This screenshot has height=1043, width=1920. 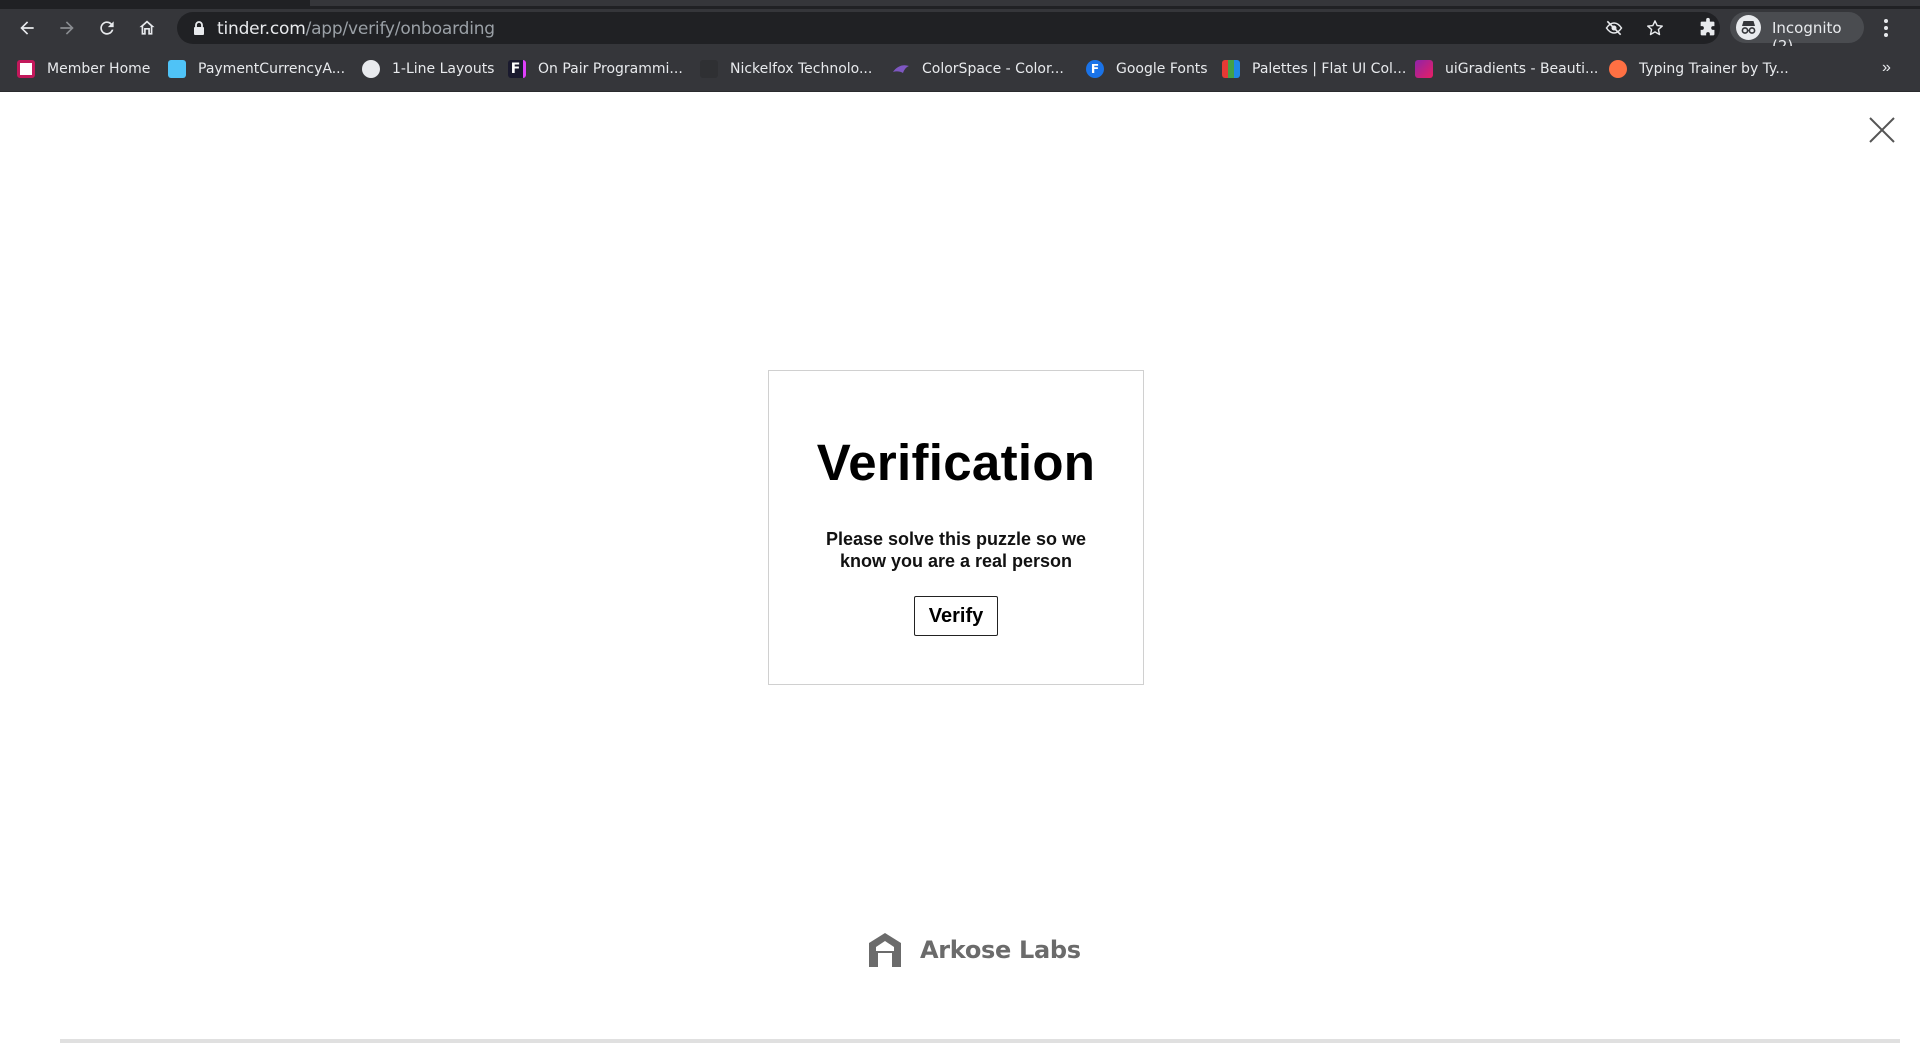 I want to click on reload-icon, so click(x=107, y=28).